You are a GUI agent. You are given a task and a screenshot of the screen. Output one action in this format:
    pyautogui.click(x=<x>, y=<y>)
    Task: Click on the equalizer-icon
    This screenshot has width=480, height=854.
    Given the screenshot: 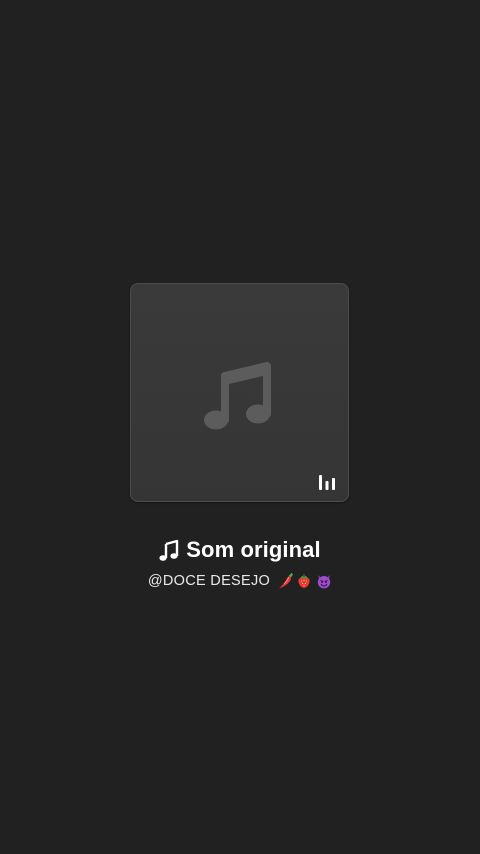 What is the action you would take?
    pyautogui.click(x=327, y=482)
    